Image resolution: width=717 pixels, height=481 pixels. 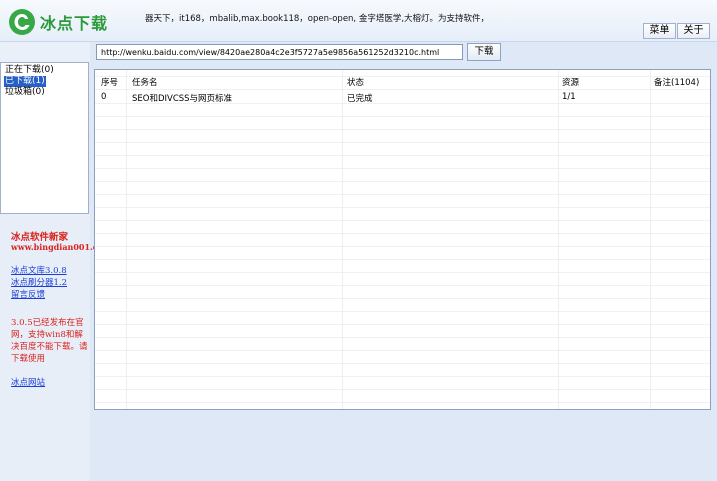 I want to click on download-button: 下载, so click(x=484, y=52).